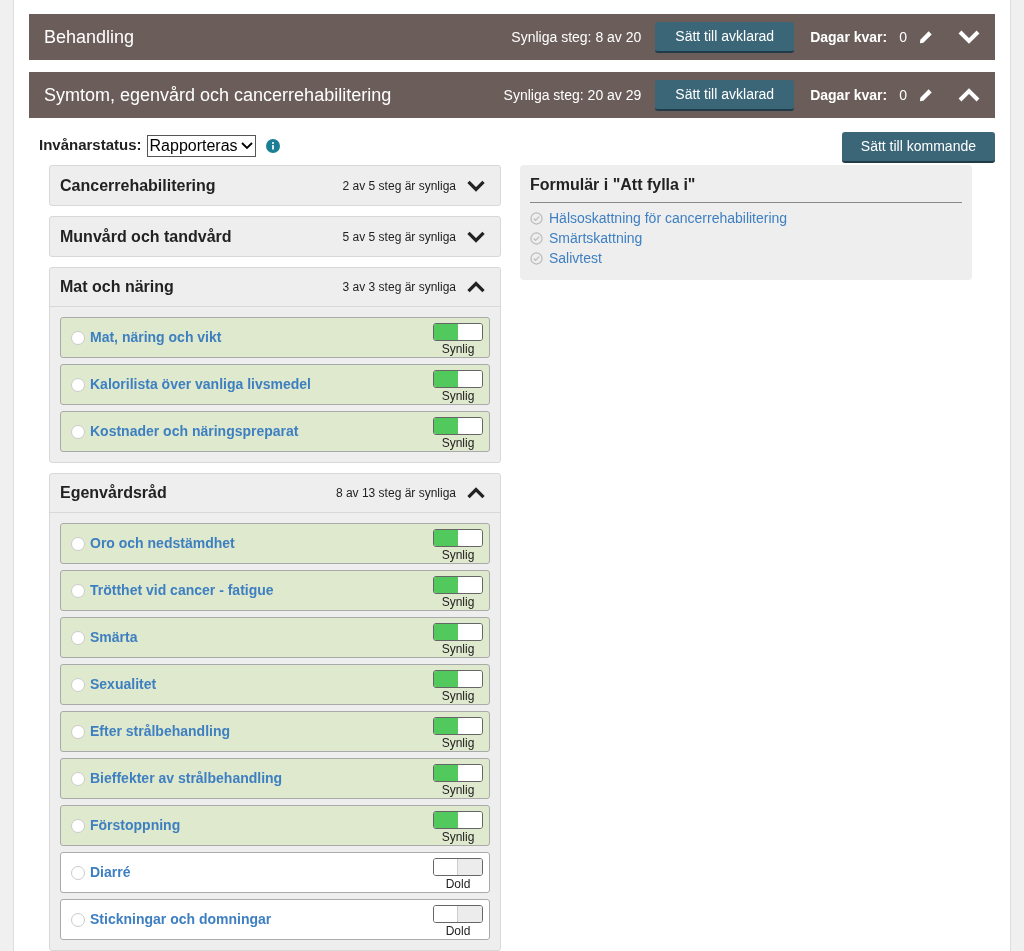 The width and height of the screenshot is (1024, 951). I want to click on step-row: Stickningar och domningar Dold, so click(275, 919).